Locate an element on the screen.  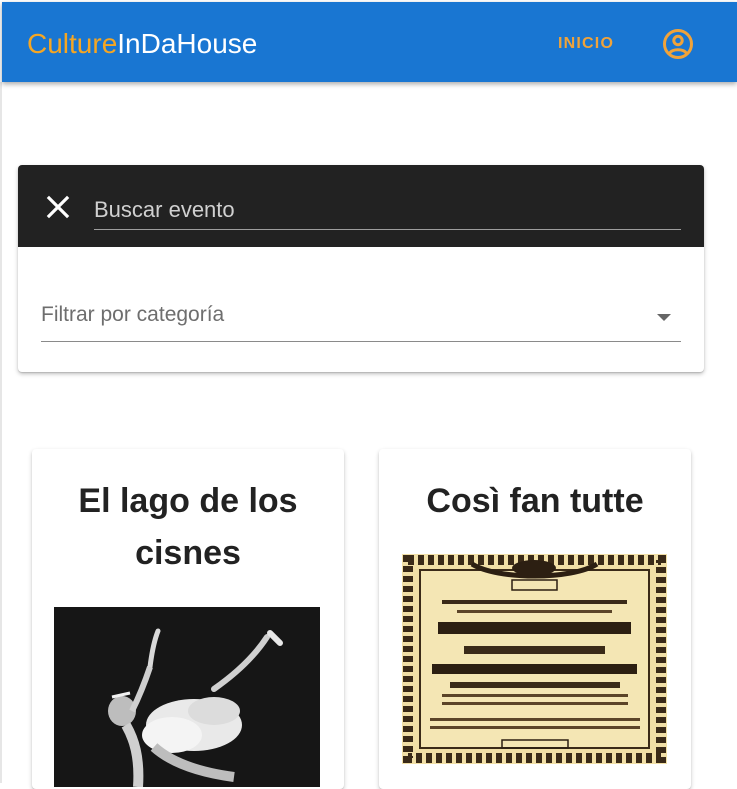
account-circle-icon is located at coordinates (678, 44).